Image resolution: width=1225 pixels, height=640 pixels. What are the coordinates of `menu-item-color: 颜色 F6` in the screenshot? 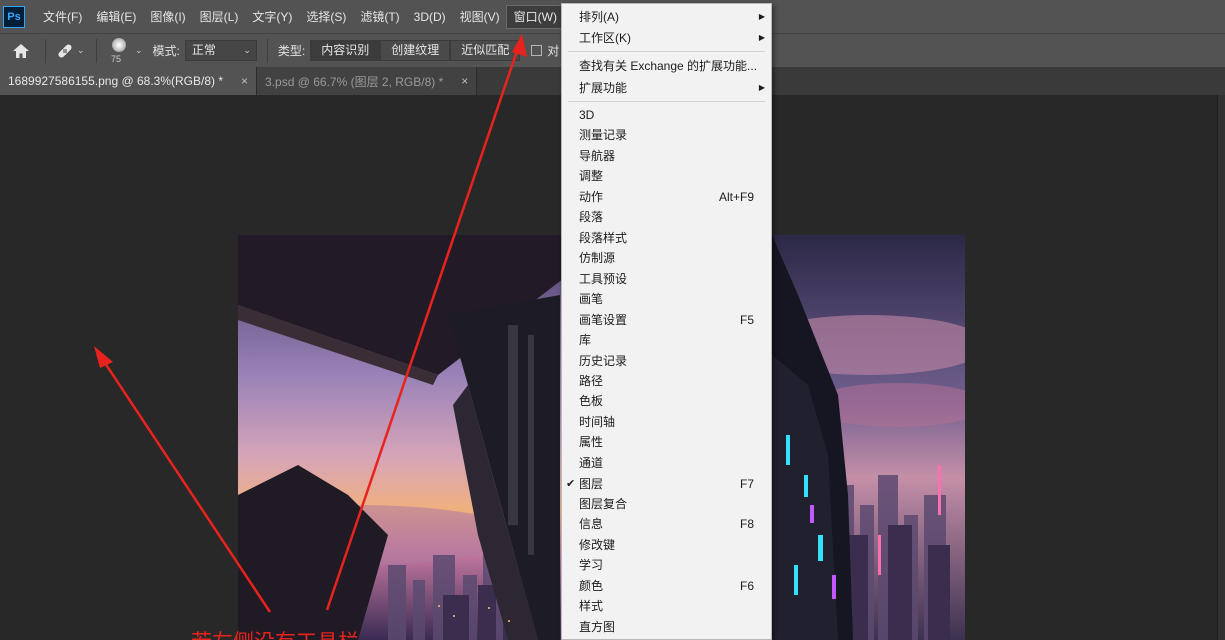 It's located at (666, 586).